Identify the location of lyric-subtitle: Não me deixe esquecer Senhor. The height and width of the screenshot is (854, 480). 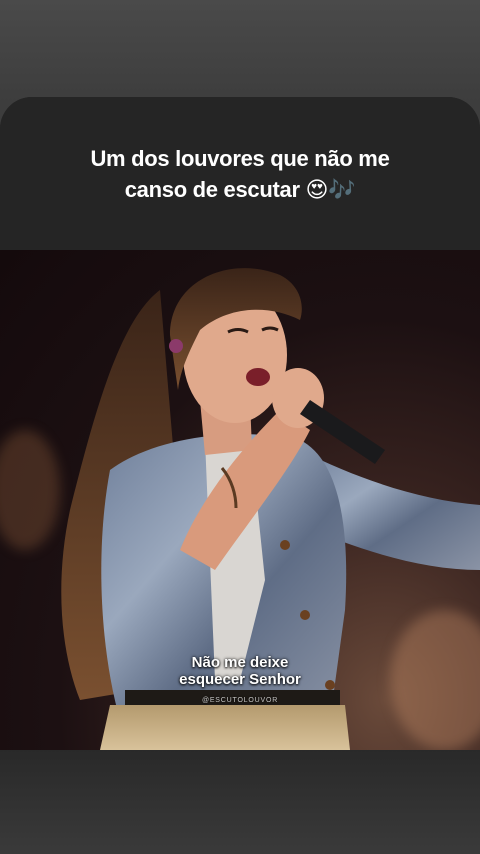
(240, 671).